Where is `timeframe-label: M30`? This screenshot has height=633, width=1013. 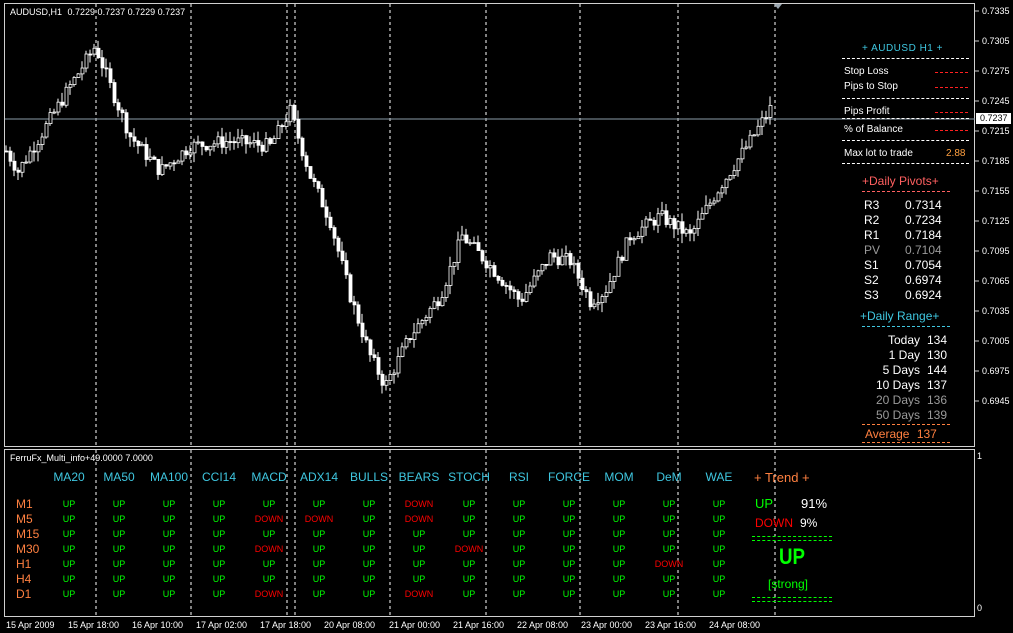 timeframe-label: M30 is located at coordinates (28, 549).